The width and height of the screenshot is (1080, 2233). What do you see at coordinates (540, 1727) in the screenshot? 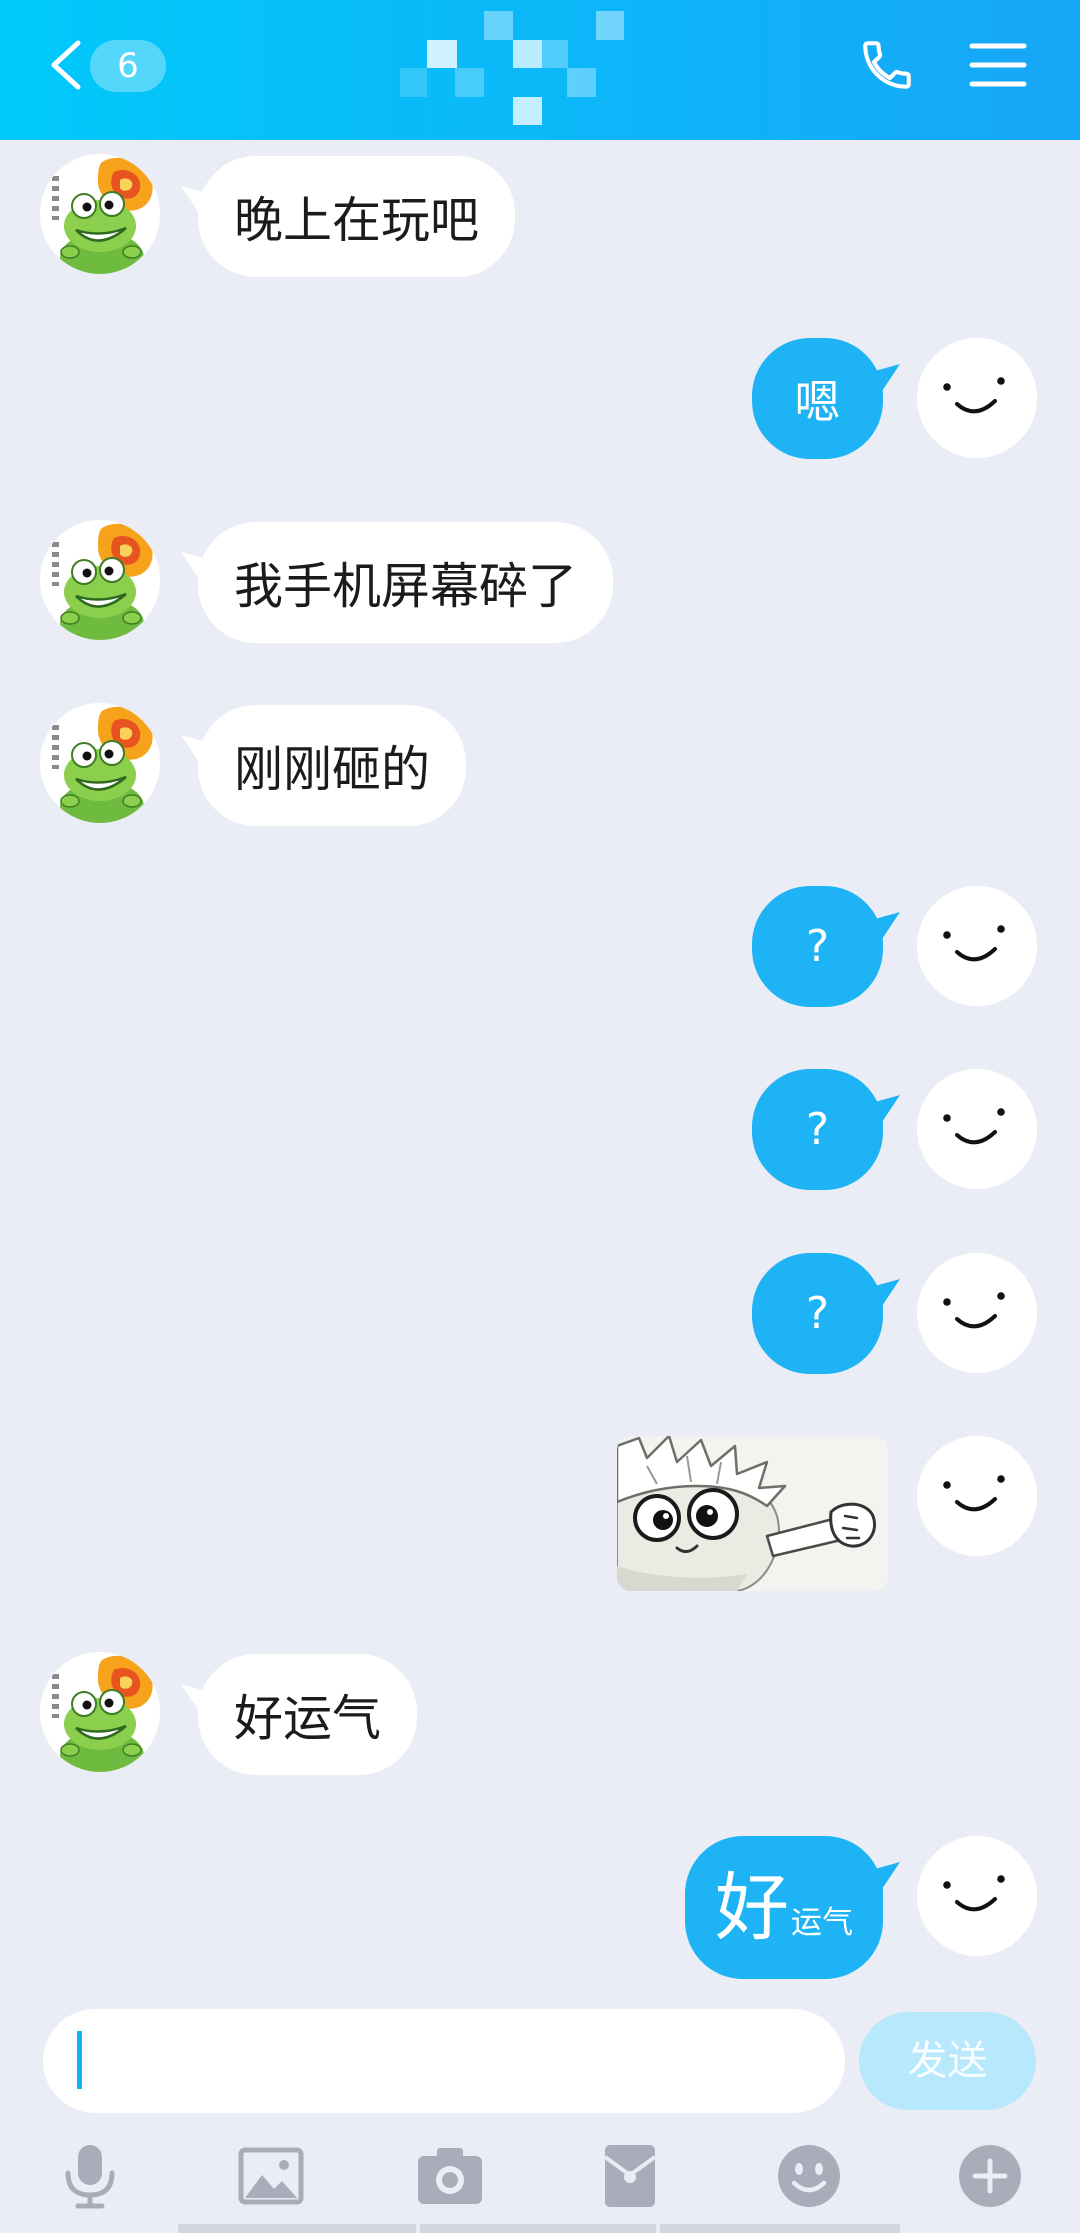
I see `message-row: 好运气` at bounding box center [540, 1727].